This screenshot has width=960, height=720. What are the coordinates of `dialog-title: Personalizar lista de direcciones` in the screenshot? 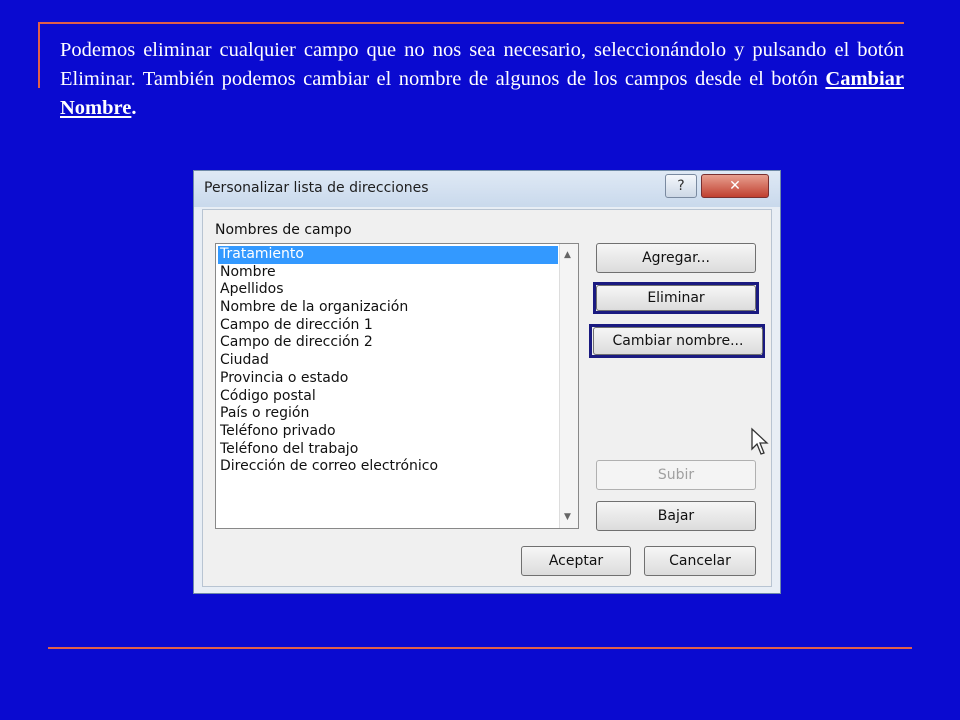 It's located at (316, 188).